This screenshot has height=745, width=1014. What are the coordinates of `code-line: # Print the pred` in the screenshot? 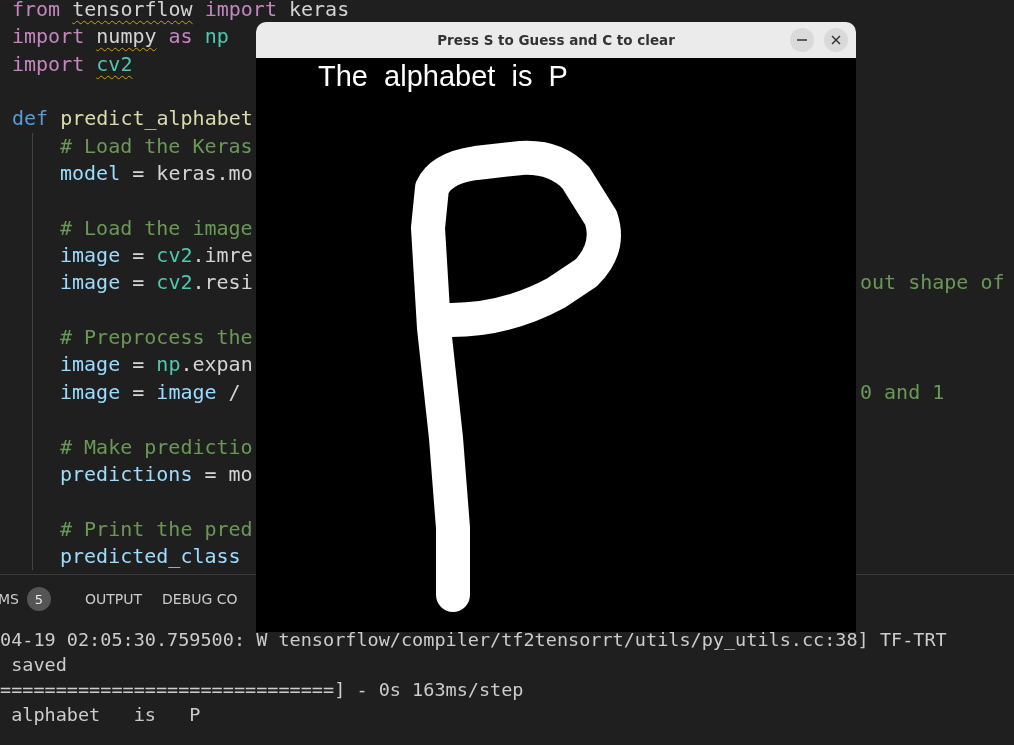 It's located at (156, 529).